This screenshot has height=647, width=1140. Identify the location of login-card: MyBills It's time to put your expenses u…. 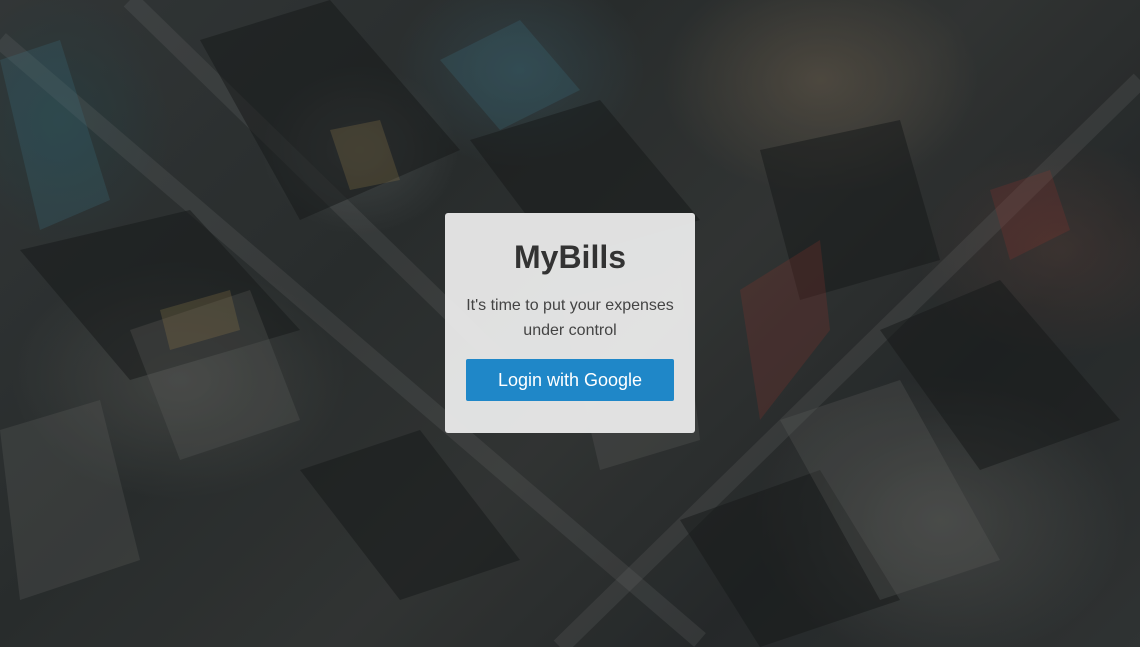
(570, 323).